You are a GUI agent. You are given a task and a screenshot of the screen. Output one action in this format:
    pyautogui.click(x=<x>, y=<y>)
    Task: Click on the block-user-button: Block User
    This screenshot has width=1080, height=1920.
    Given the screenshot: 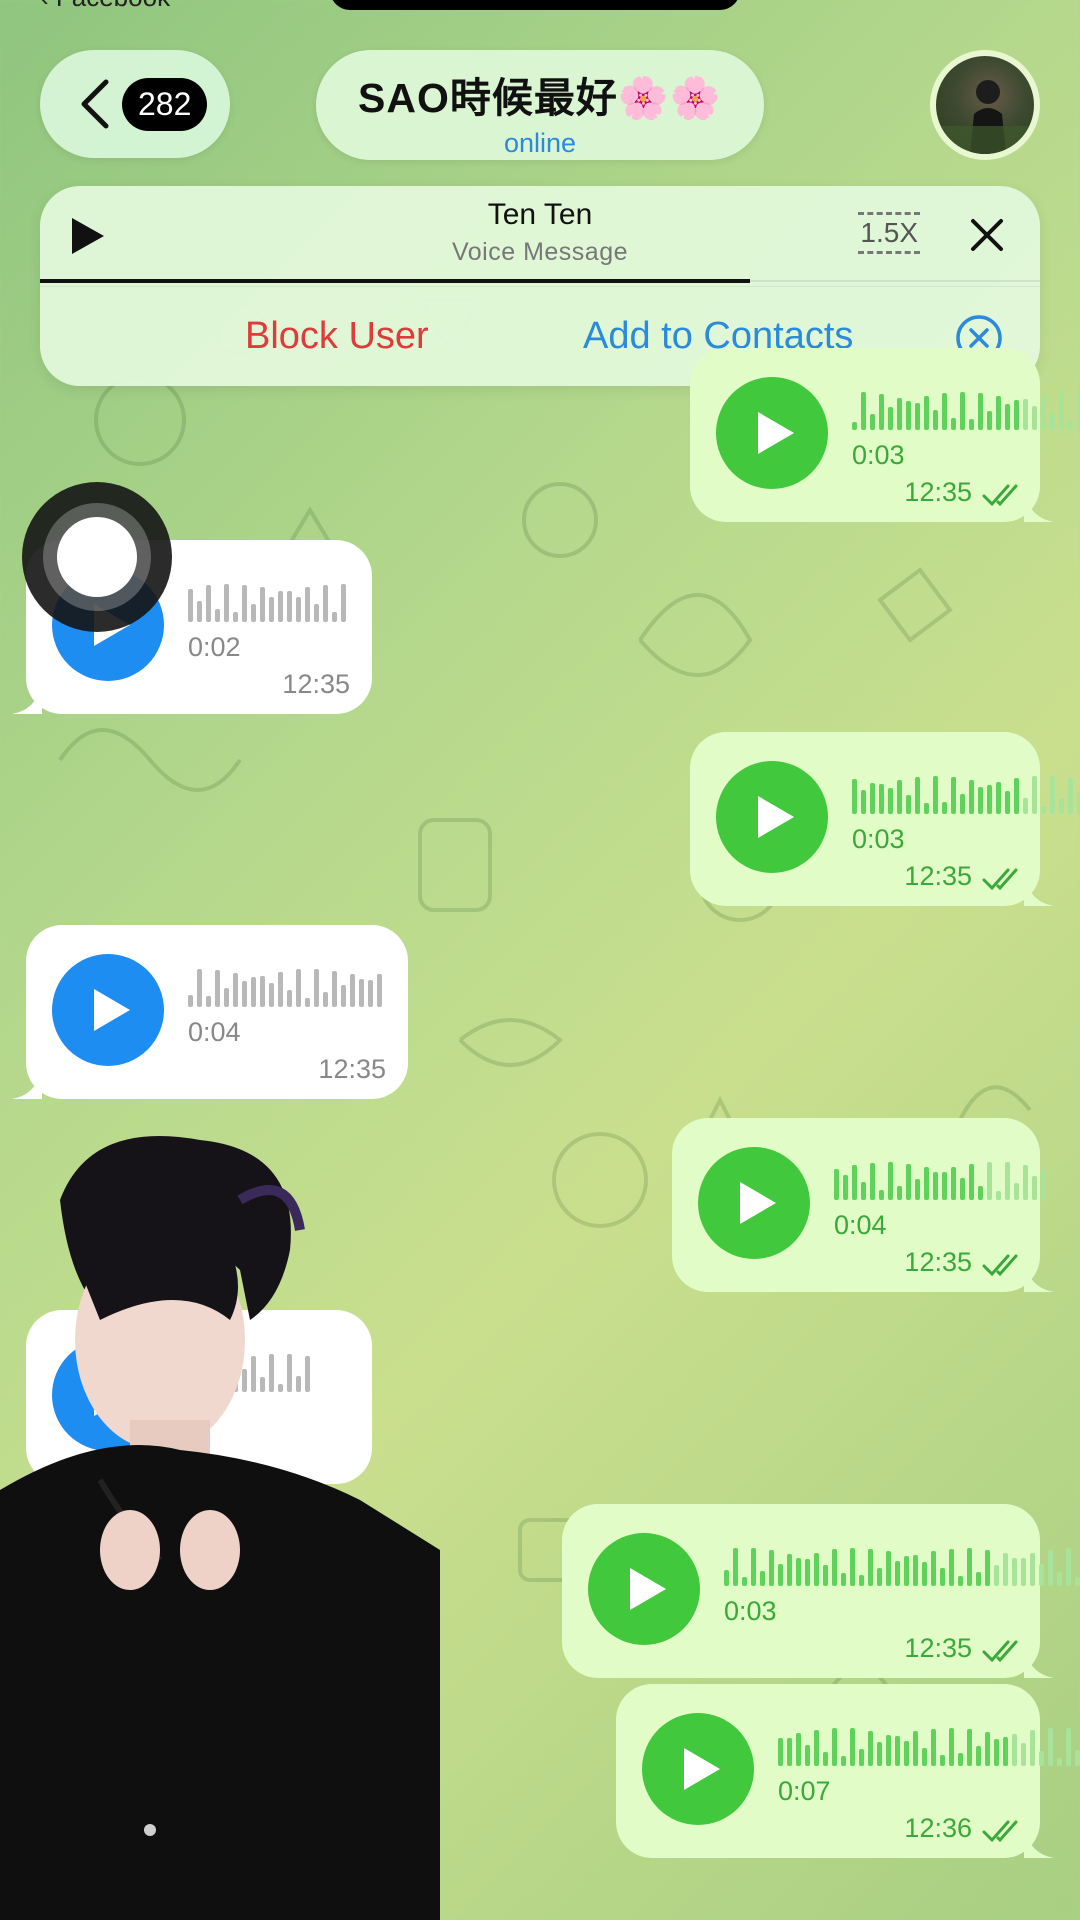 What is the action you would take?
    pyautogui.click(x=337, y=336)
    